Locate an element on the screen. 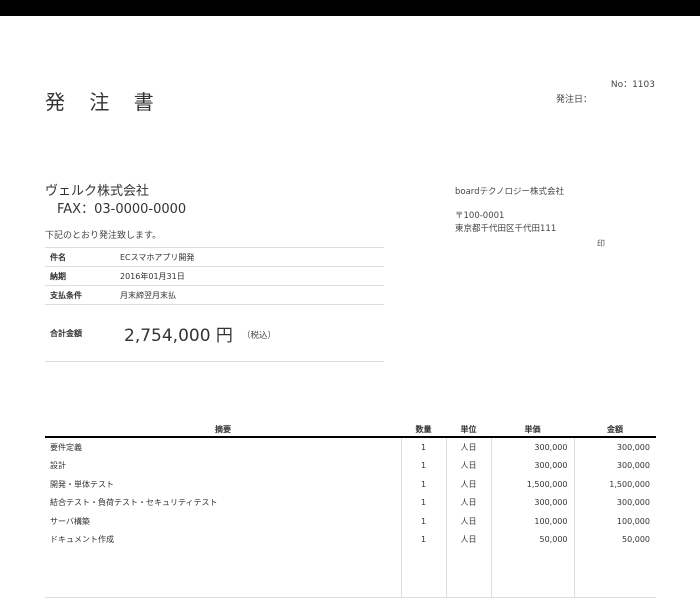  item-unit-price: 50,000 is located at coordinates (532, 539).